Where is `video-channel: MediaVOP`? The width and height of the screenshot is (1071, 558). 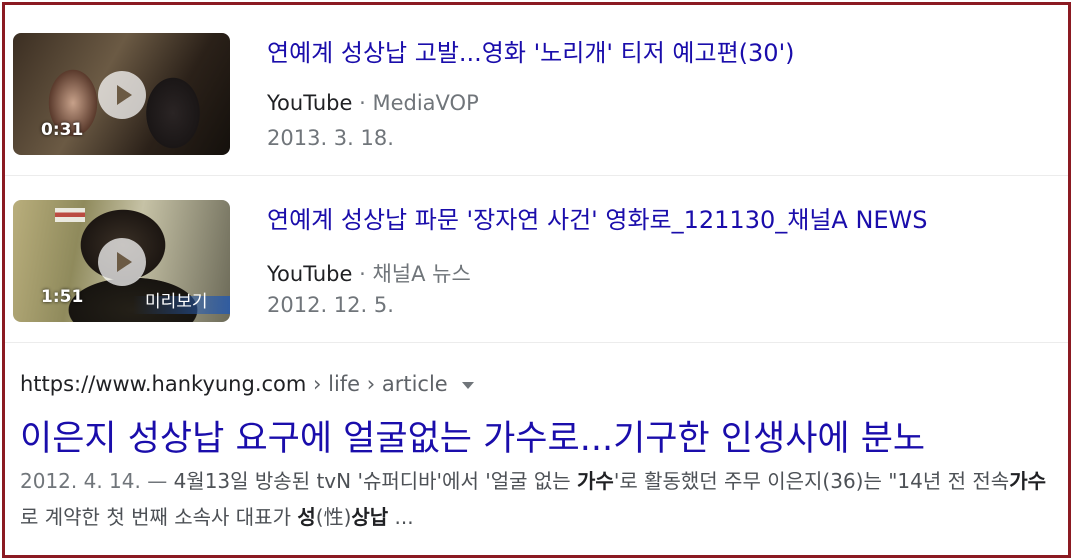 video-channel: MediaVOP is located at coordinates (425, 103).